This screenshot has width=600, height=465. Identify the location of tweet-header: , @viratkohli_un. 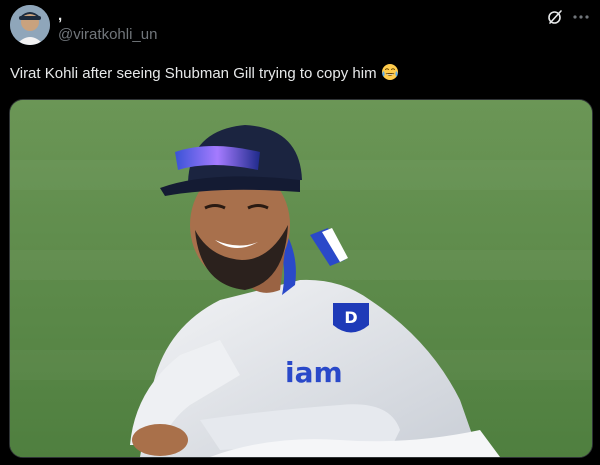
(300, 28).